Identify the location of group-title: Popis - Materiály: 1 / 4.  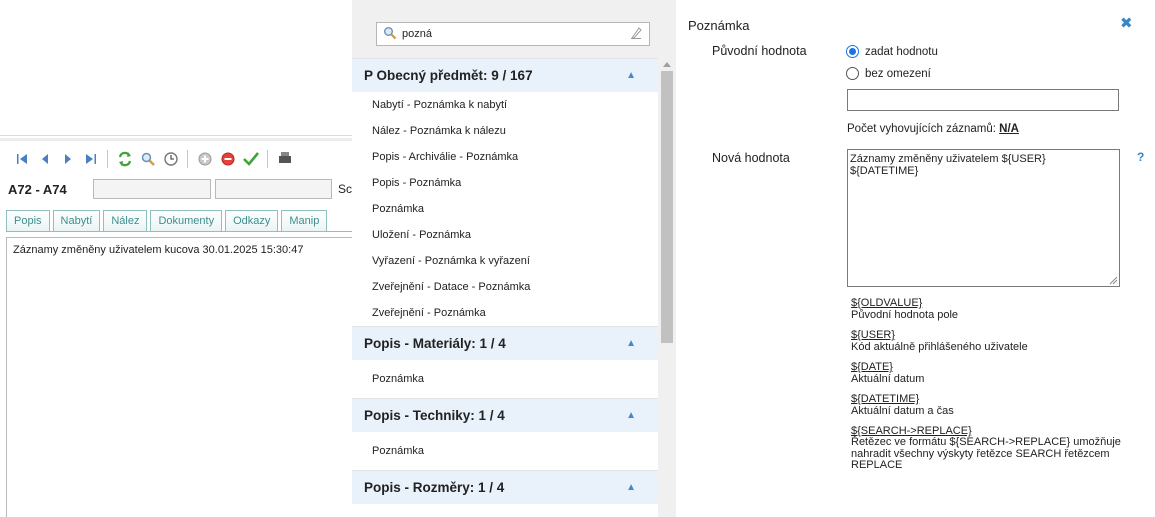
(435, 343).